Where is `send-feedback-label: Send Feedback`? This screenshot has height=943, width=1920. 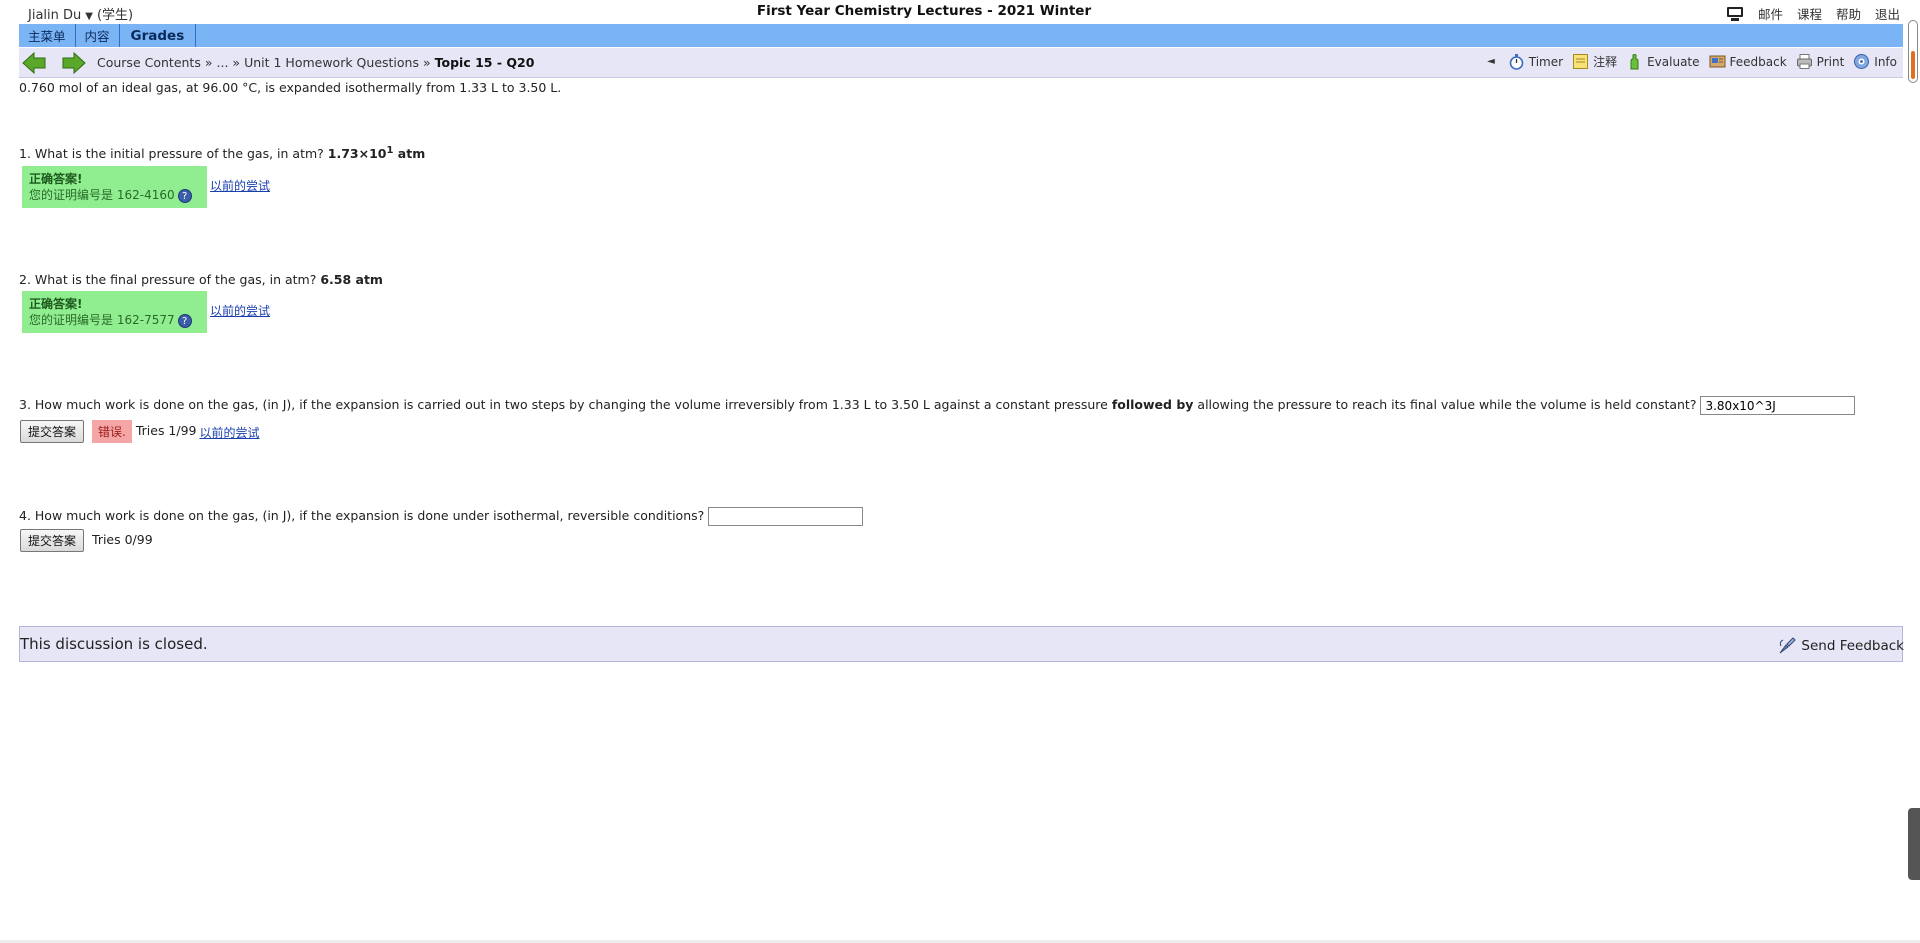 send-feedback-label: Send Feedback is located at coordinates (1852, 646).